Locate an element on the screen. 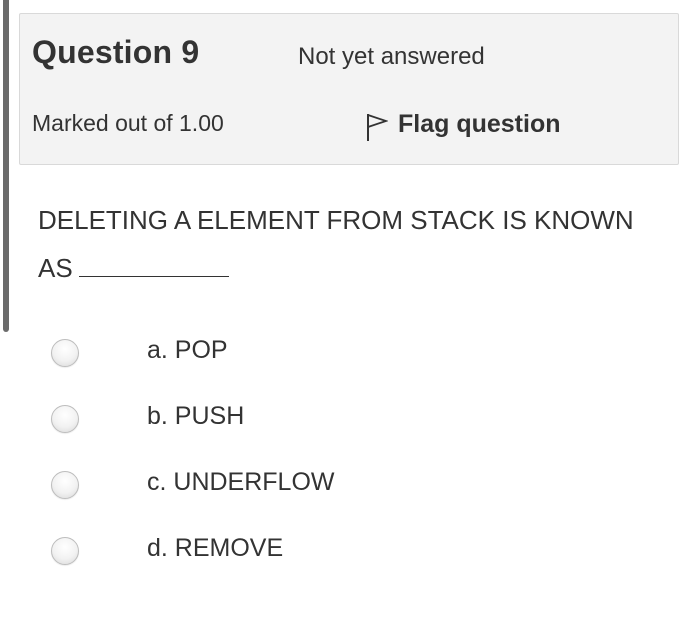  question-left-bar is located at coordinates (6, 166).